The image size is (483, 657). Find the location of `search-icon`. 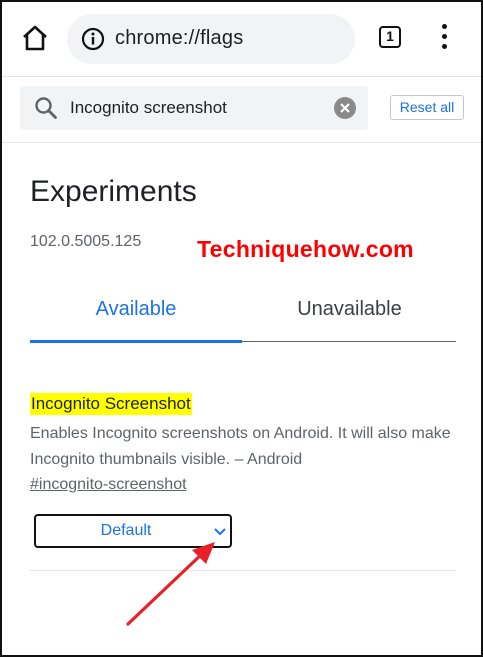

search-icon is located at coordinates (46, 108).